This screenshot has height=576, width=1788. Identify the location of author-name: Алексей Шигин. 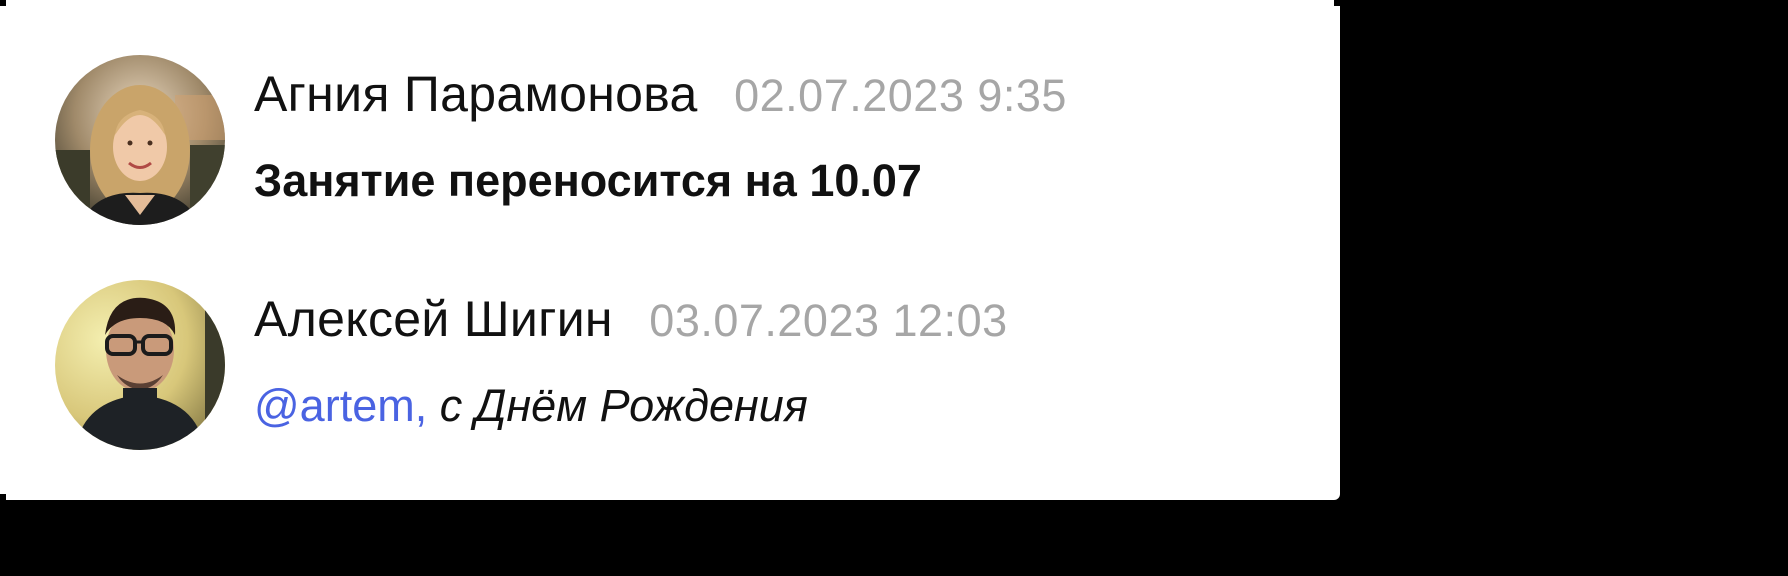
(433, 319).